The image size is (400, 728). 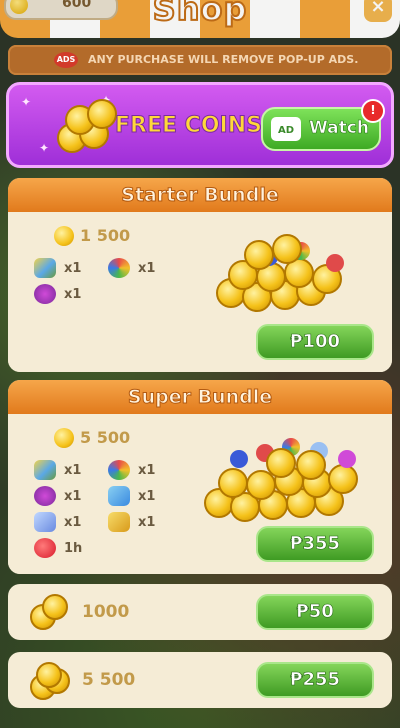 What do you see at coordinates (105, 437) in the screenshot?
I see `bundle-coin-amount: 5 500` at bounding box center [105, 437].